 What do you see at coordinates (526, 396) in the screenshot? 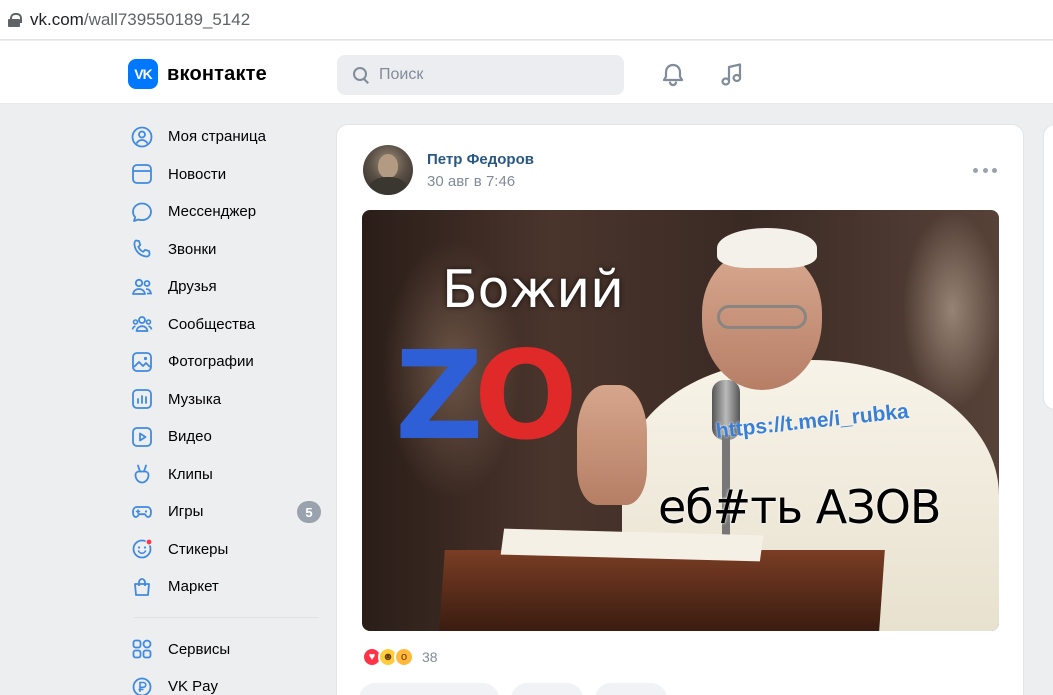
I see `image-letter-o: O` at bounding box center [526, 396].